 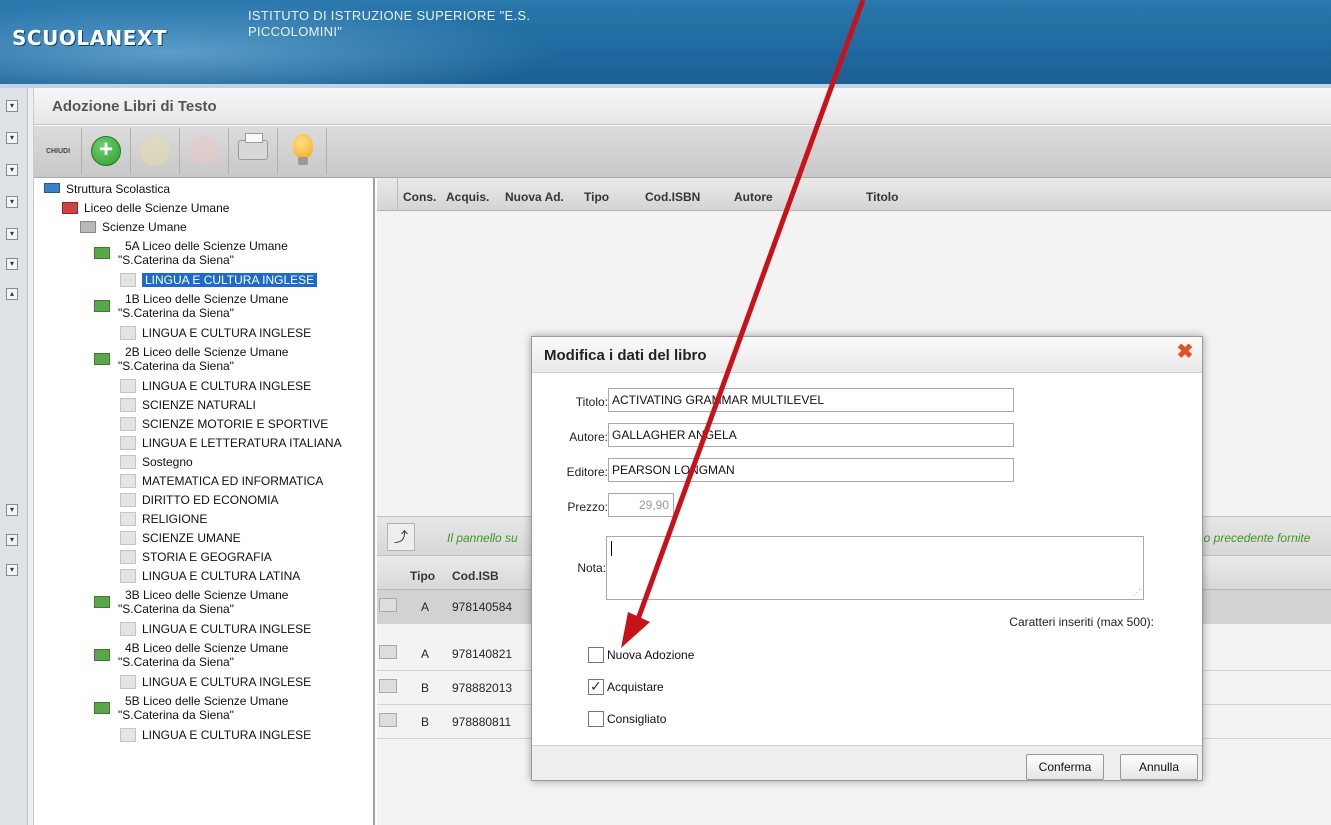 I want to click on tree-subject-label: Sostegno, so click(x=167, y=462).